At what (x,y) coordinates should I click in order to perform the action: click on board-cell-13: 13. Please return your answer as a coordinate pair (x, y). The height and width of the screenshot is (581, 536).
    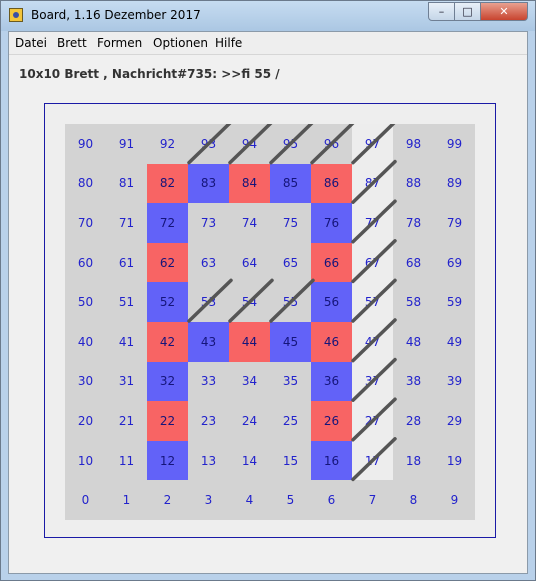
    Looking at the image, I should click on (208, 461).